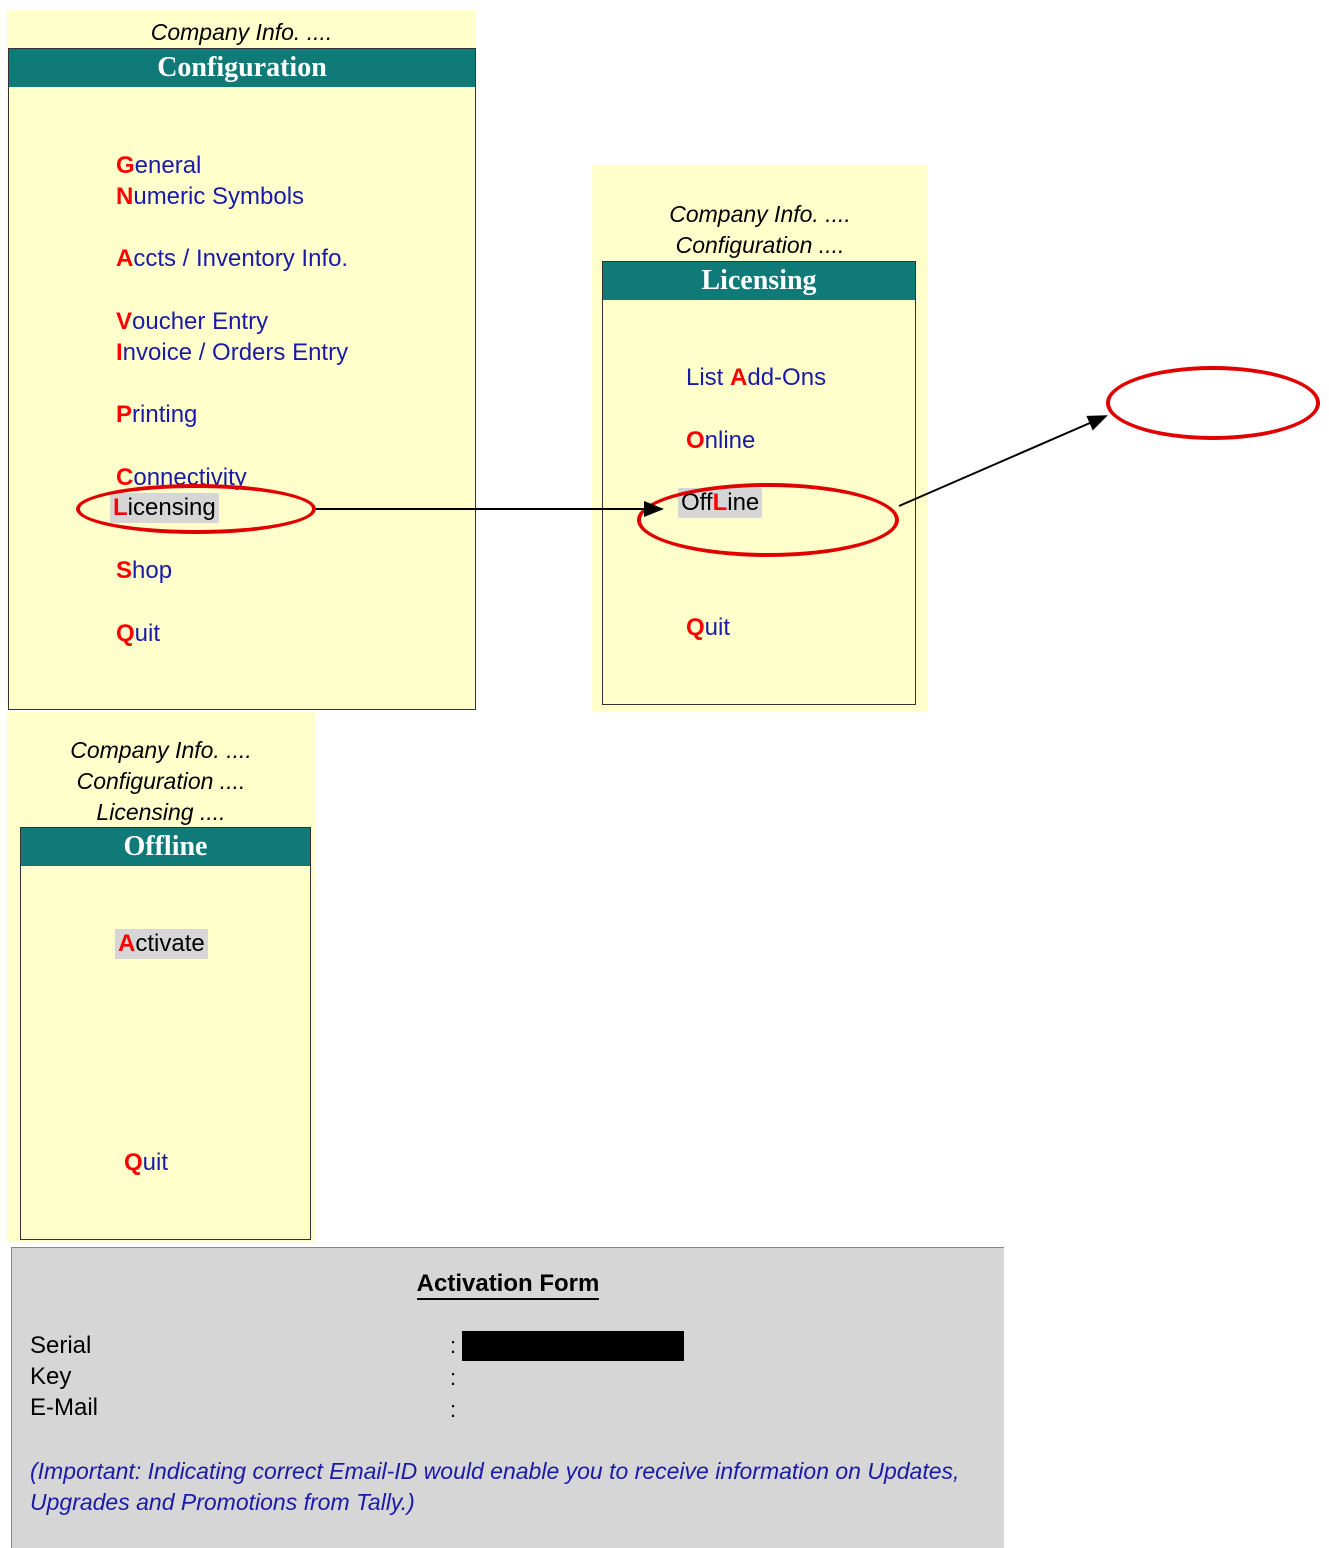 This screenshot has width=1329, height=1548. Describe the element at coordinates (196, 509) in the screenshot. I see `annotation-ellipse-licensing` at that location.